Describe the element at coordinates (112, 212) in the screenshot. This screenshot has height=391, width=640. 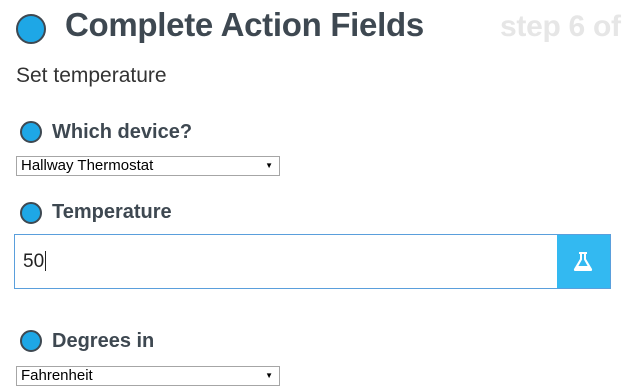
I see `temperature-field-label: Temperature` at that location.